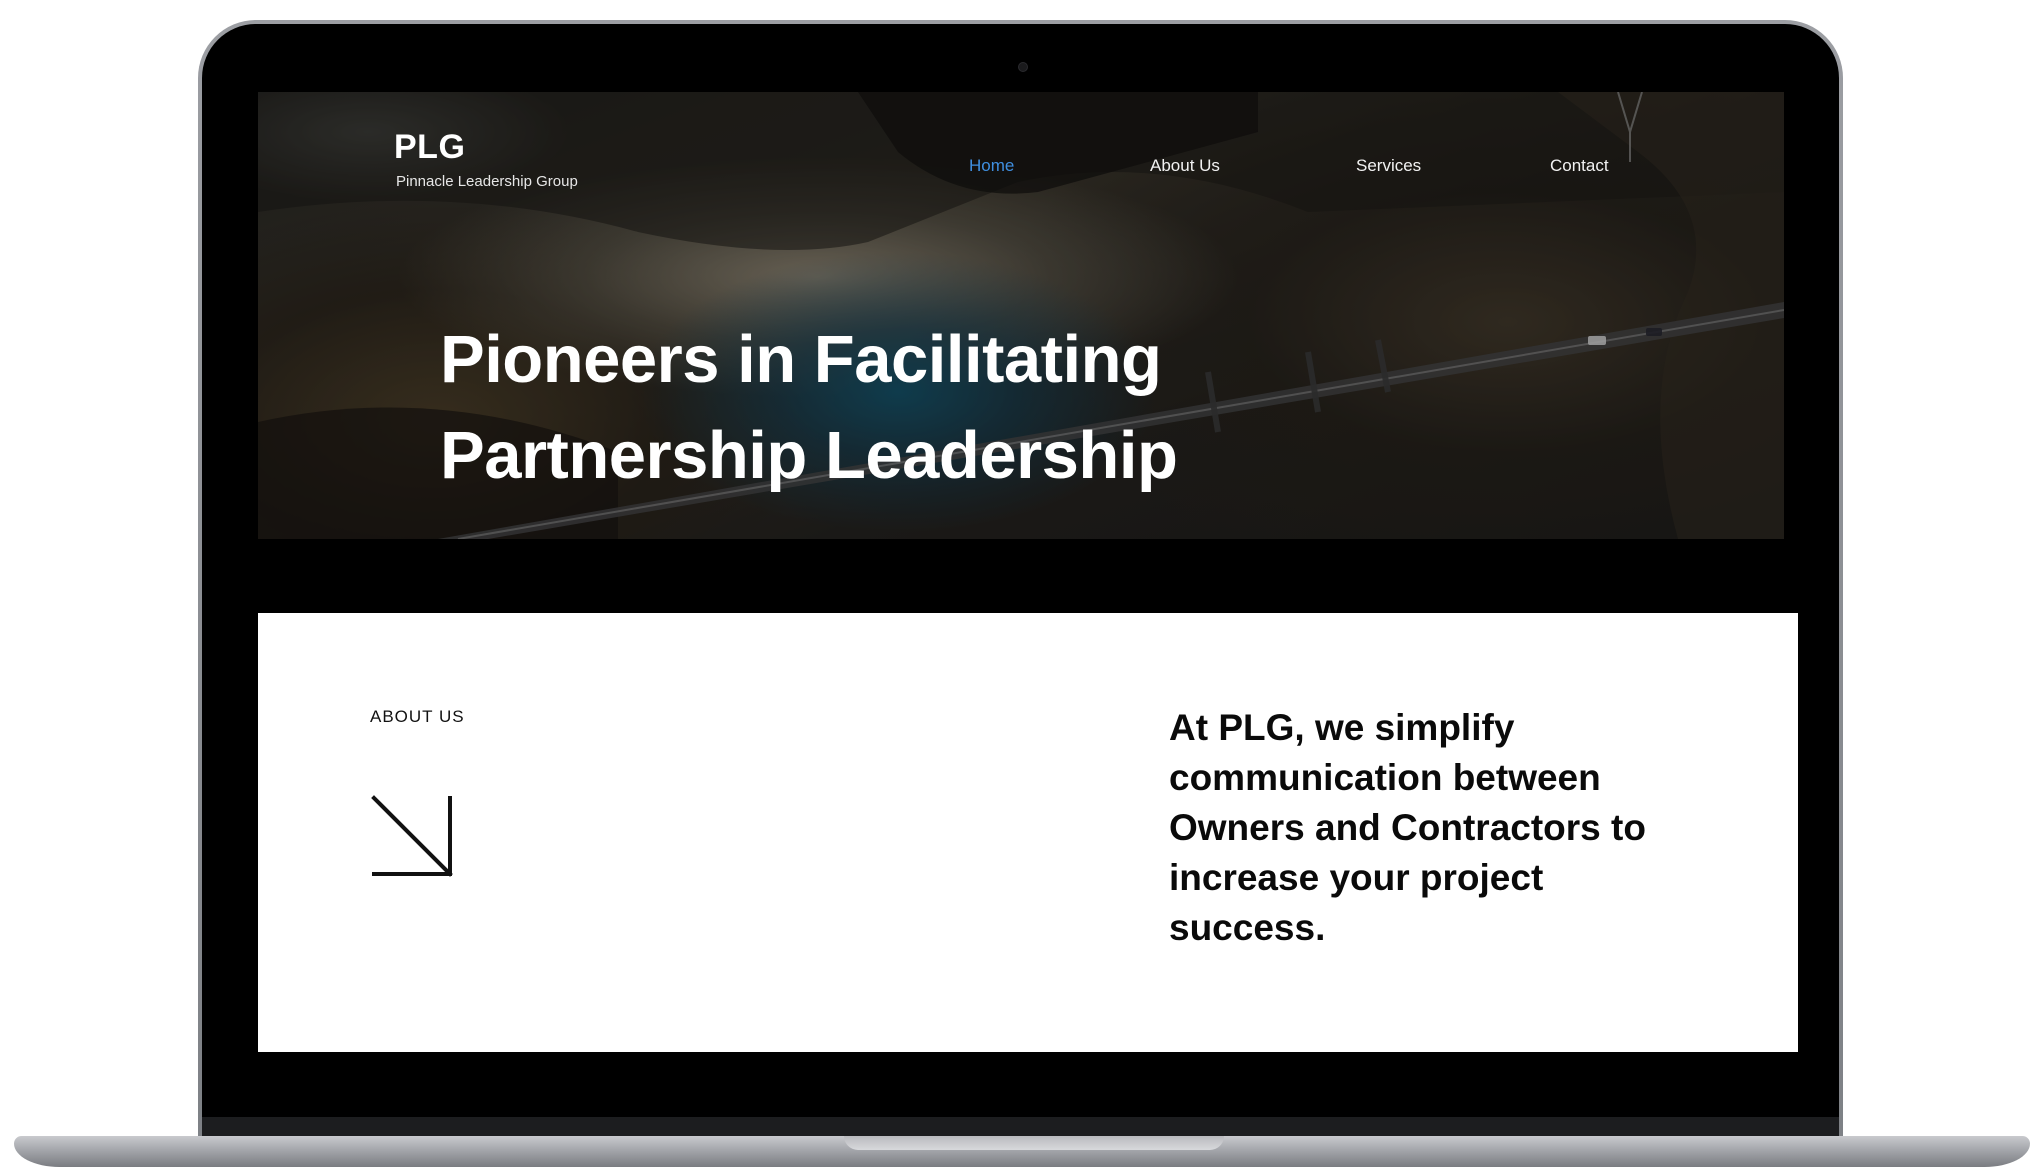  Describe the element at coordinates (1185, 166) in the screenshot. I see `nav-item-about-us: About Us` at that location.